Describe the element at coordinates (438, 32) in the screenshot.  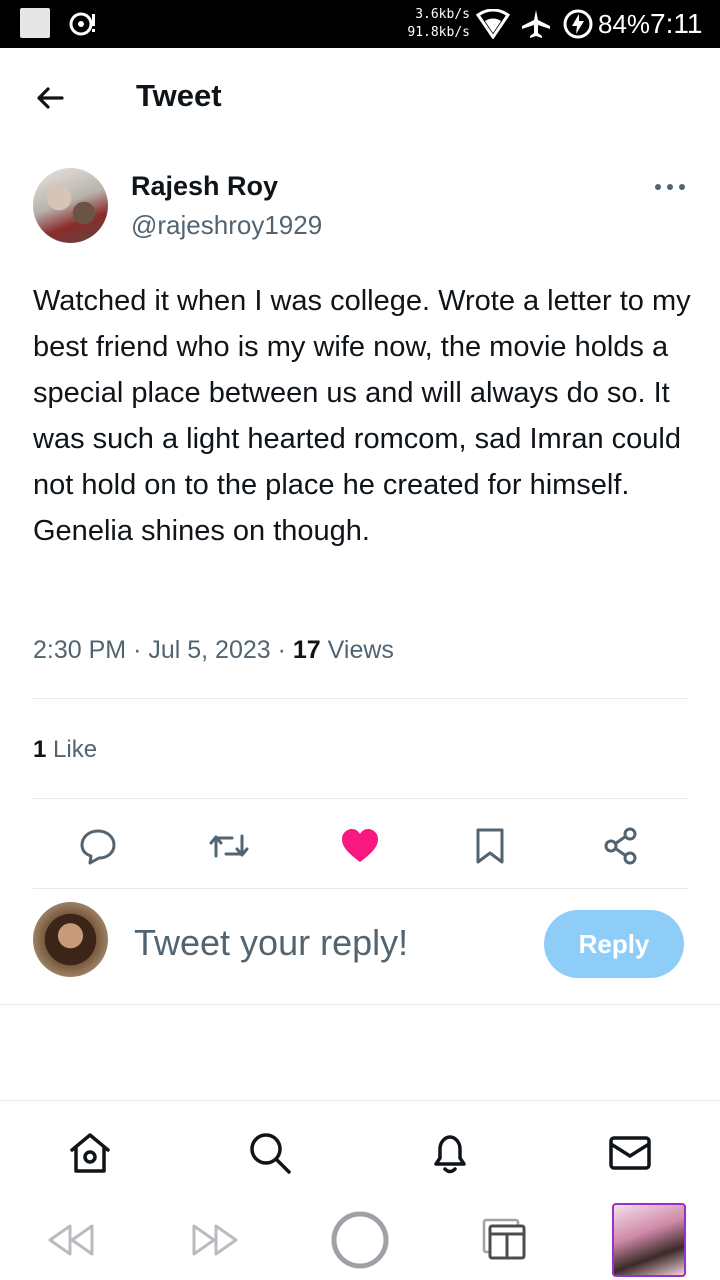
I see `speed-down: 91.8kb/s` at that location.